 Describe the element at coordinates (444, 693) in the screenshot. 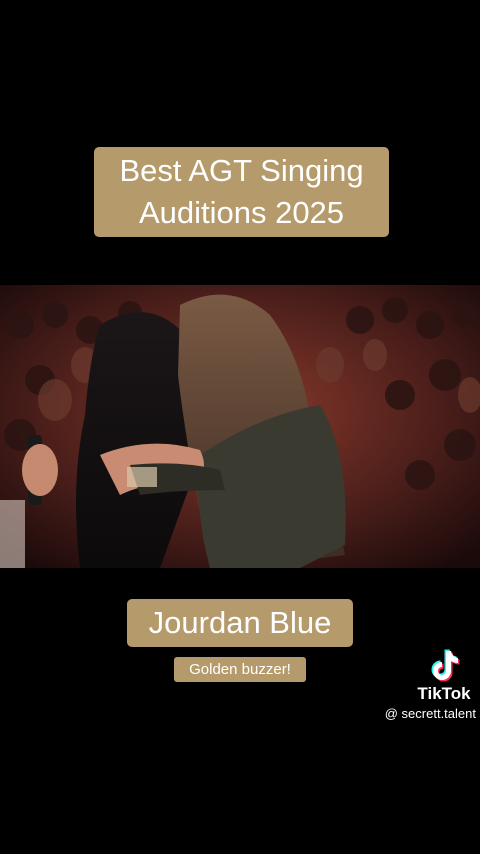

I see `tiktok-brand: TikTok` at that location.